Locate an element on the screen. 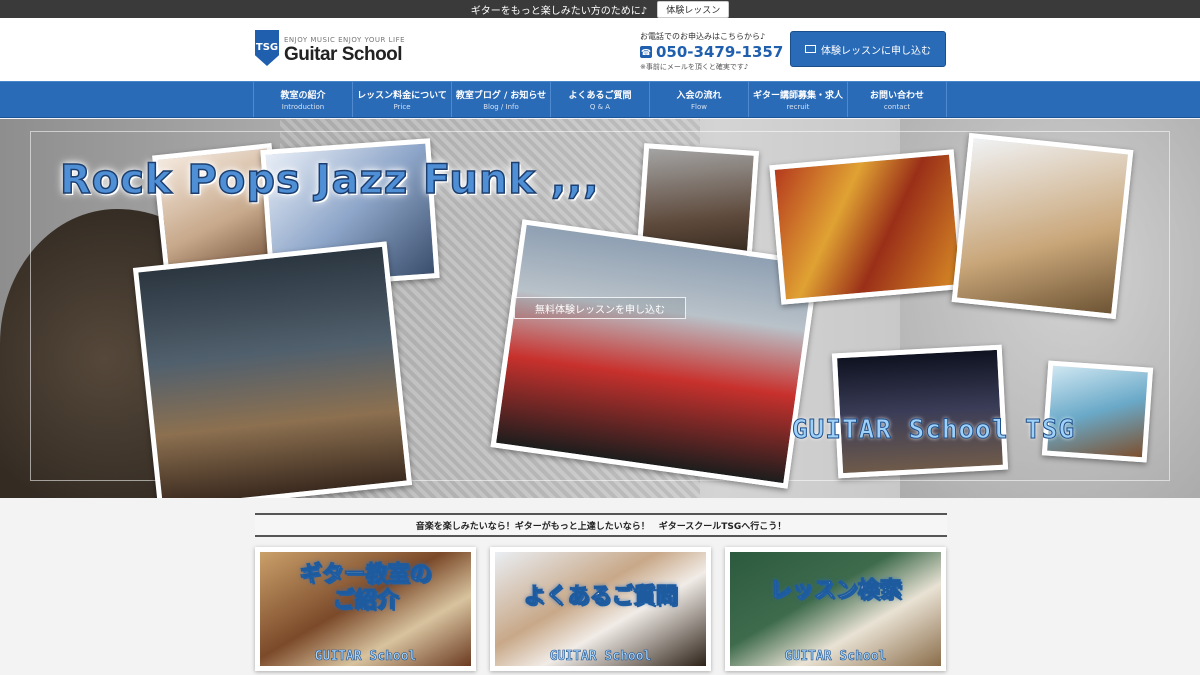 The height and width of the screenshot is (675, 1200). card-title: よくあるご質問 is located at coordinates (600, 597).